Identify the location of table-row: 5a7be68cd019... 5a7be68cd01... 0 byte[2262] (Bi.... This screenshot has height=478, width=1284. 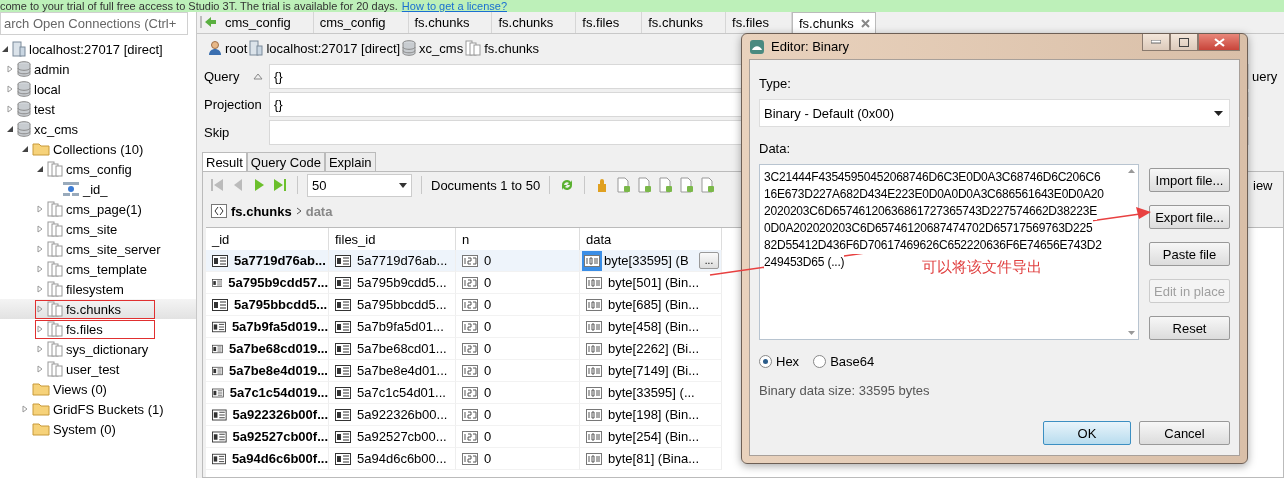
(464, 349).